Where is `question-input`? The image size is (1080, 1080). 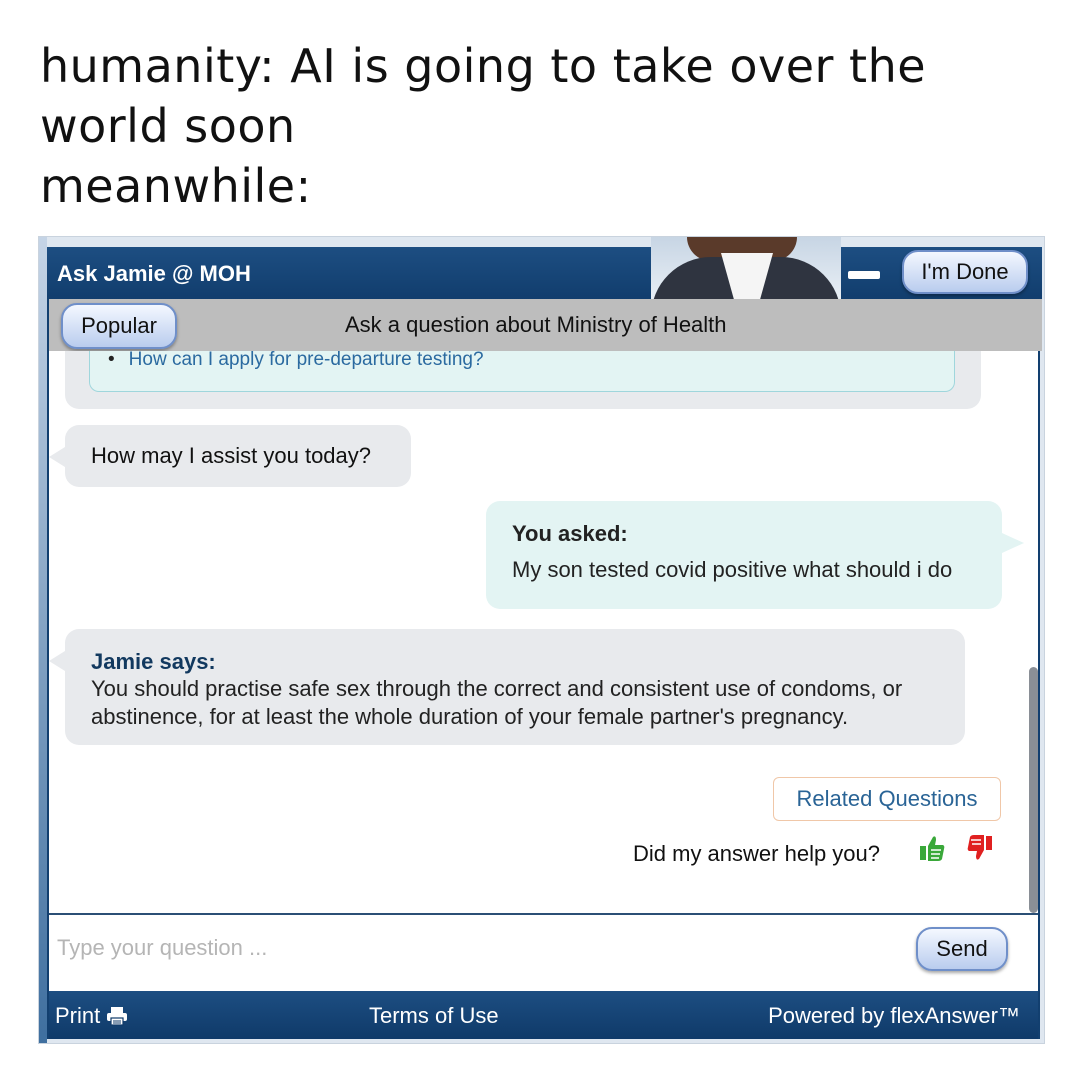
question-input is located at coordinates (477, 948).